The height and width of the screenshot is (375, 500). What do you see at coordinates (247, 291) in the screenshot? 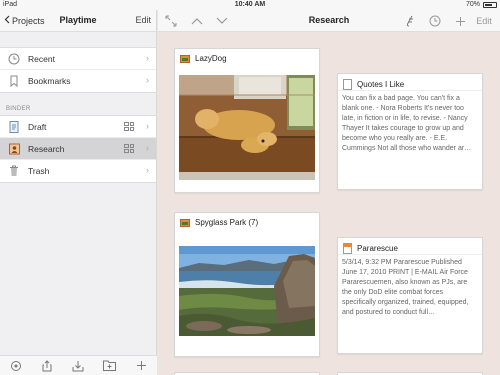
I see `coast-photo` at bounding box center [247, 291].